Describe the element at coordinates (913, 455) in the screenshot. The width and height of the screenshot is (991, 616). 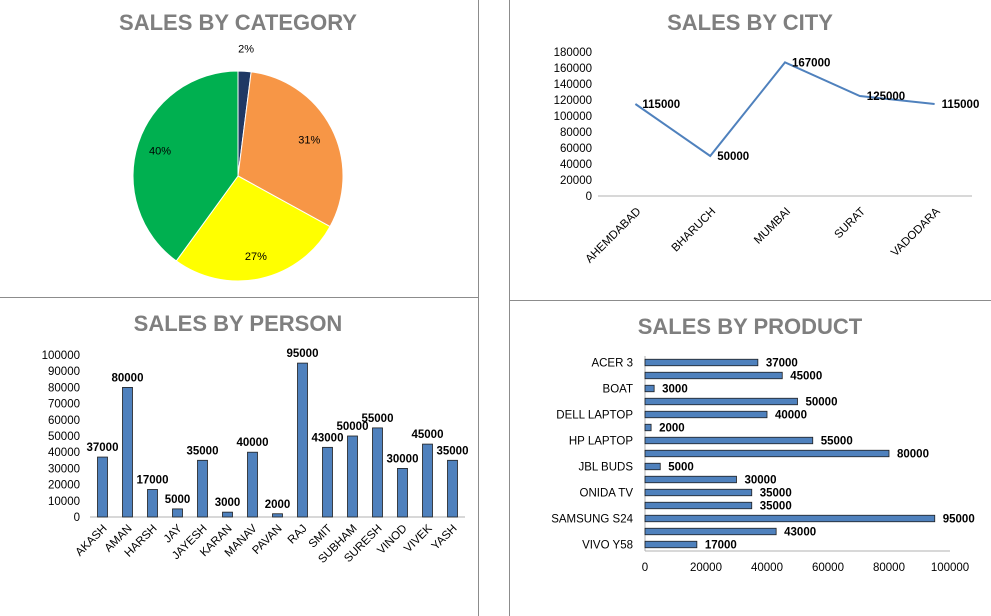
I see `product-data-label: 80000` at that location.